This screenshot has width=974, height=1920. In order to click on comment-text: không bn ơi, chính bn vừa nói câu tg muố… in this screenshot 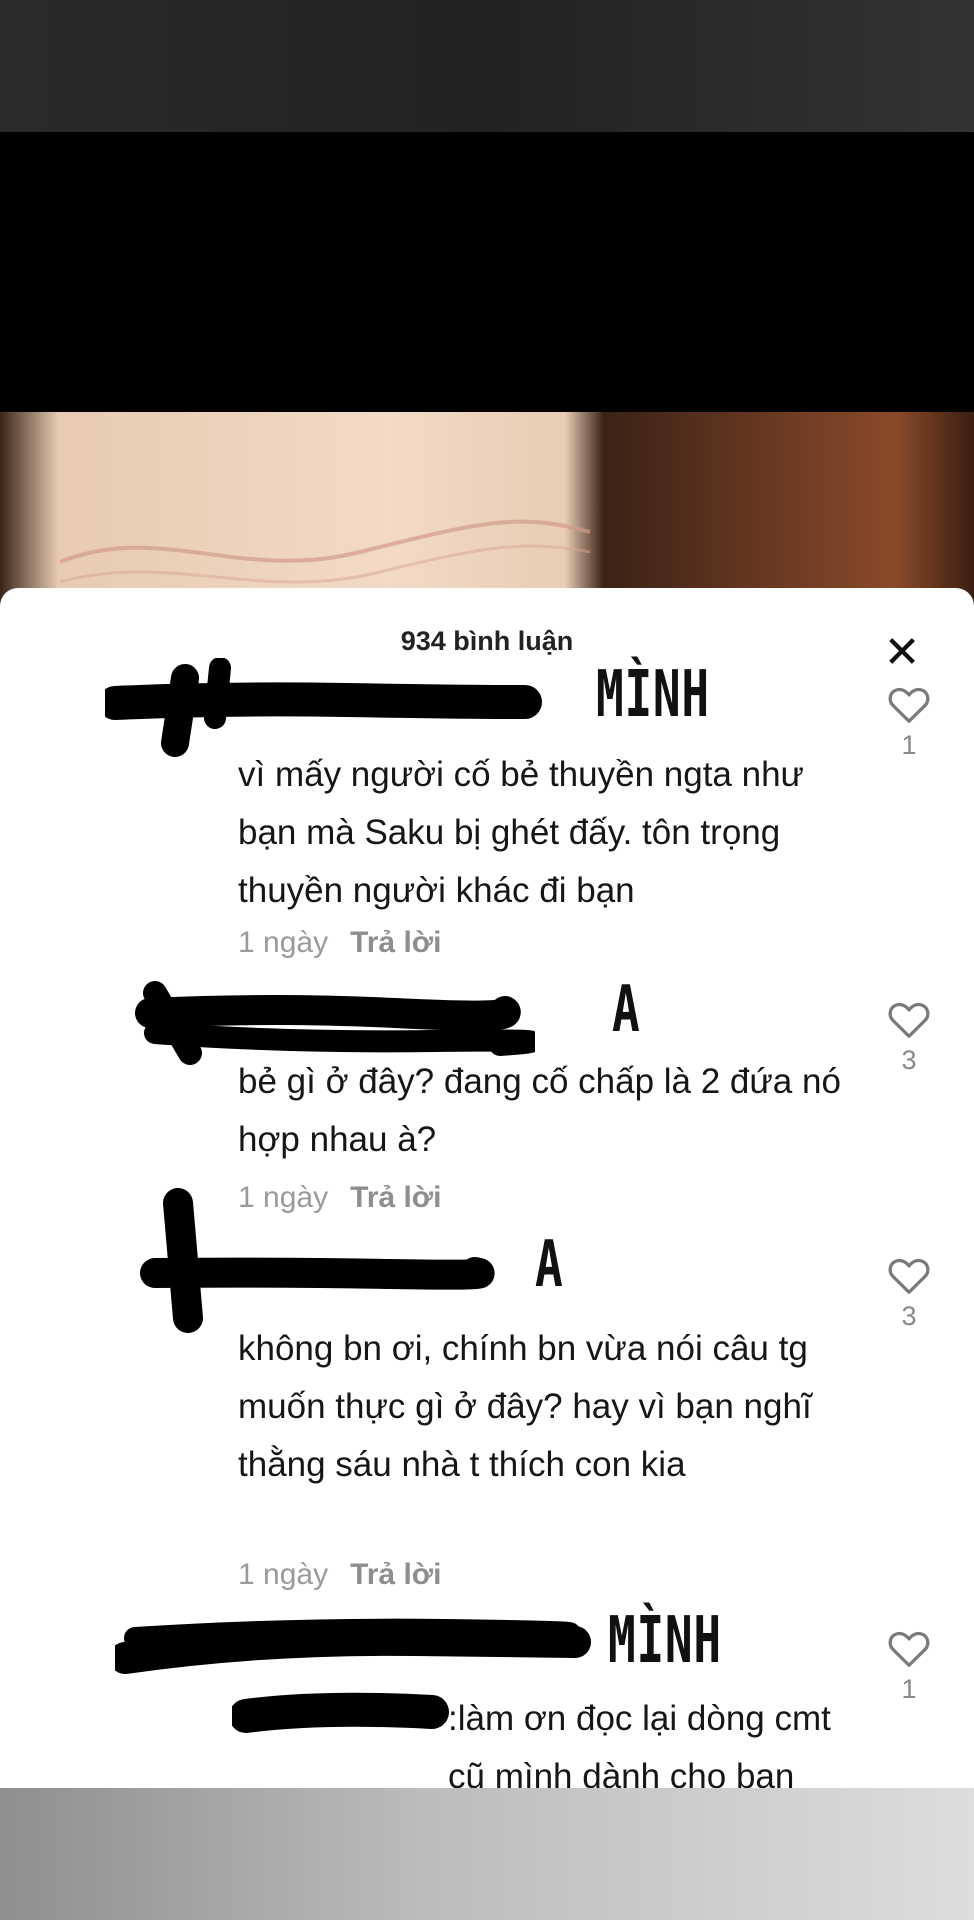, I will do `click(525, 1406)`.